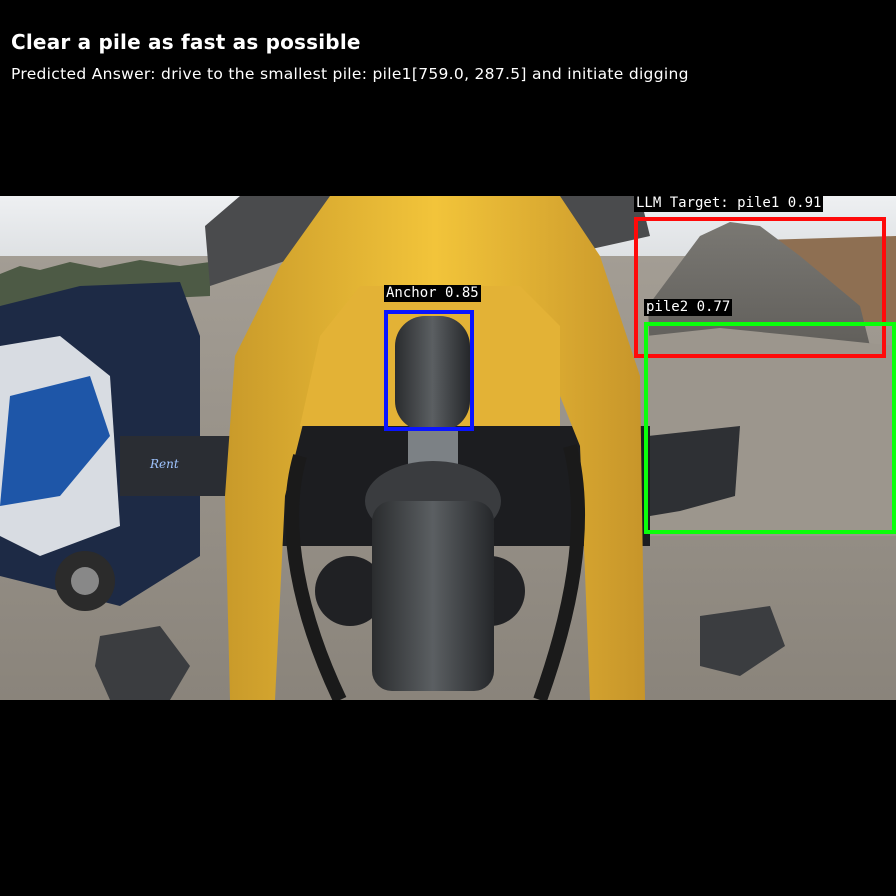  Describe the element at coordinates (186, 42) in the screenshot. I see `task-title: Clear a pile as fast as possible` at that location.